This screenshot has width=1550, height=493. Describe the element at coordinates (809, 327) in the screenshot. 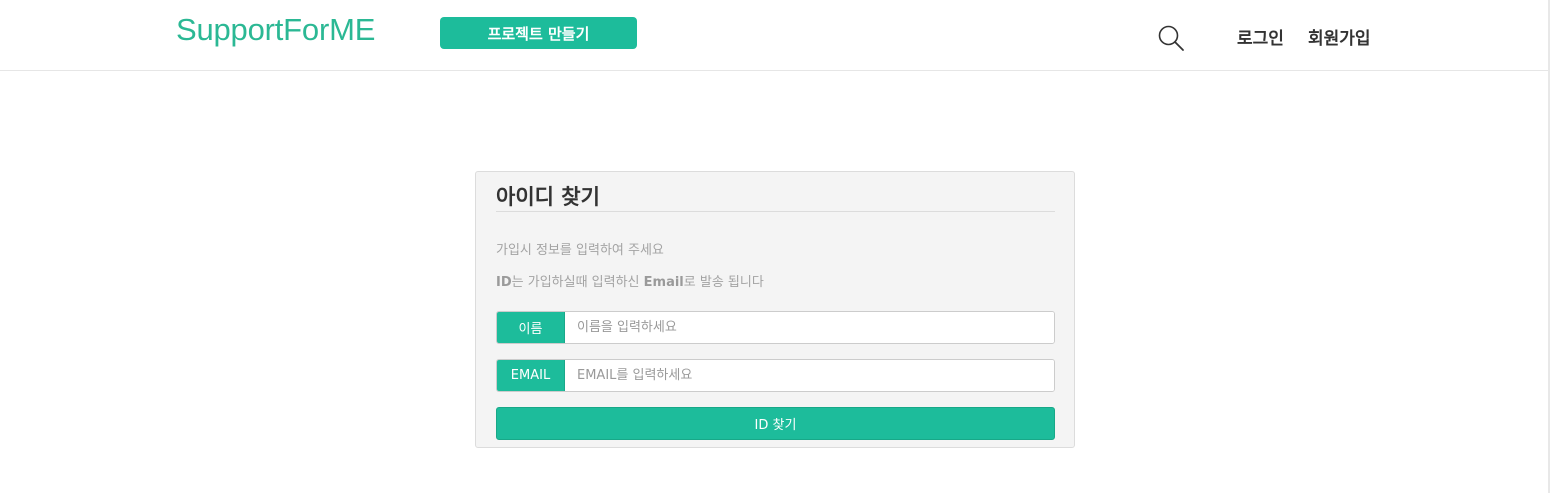

I see `name-input` at that location.